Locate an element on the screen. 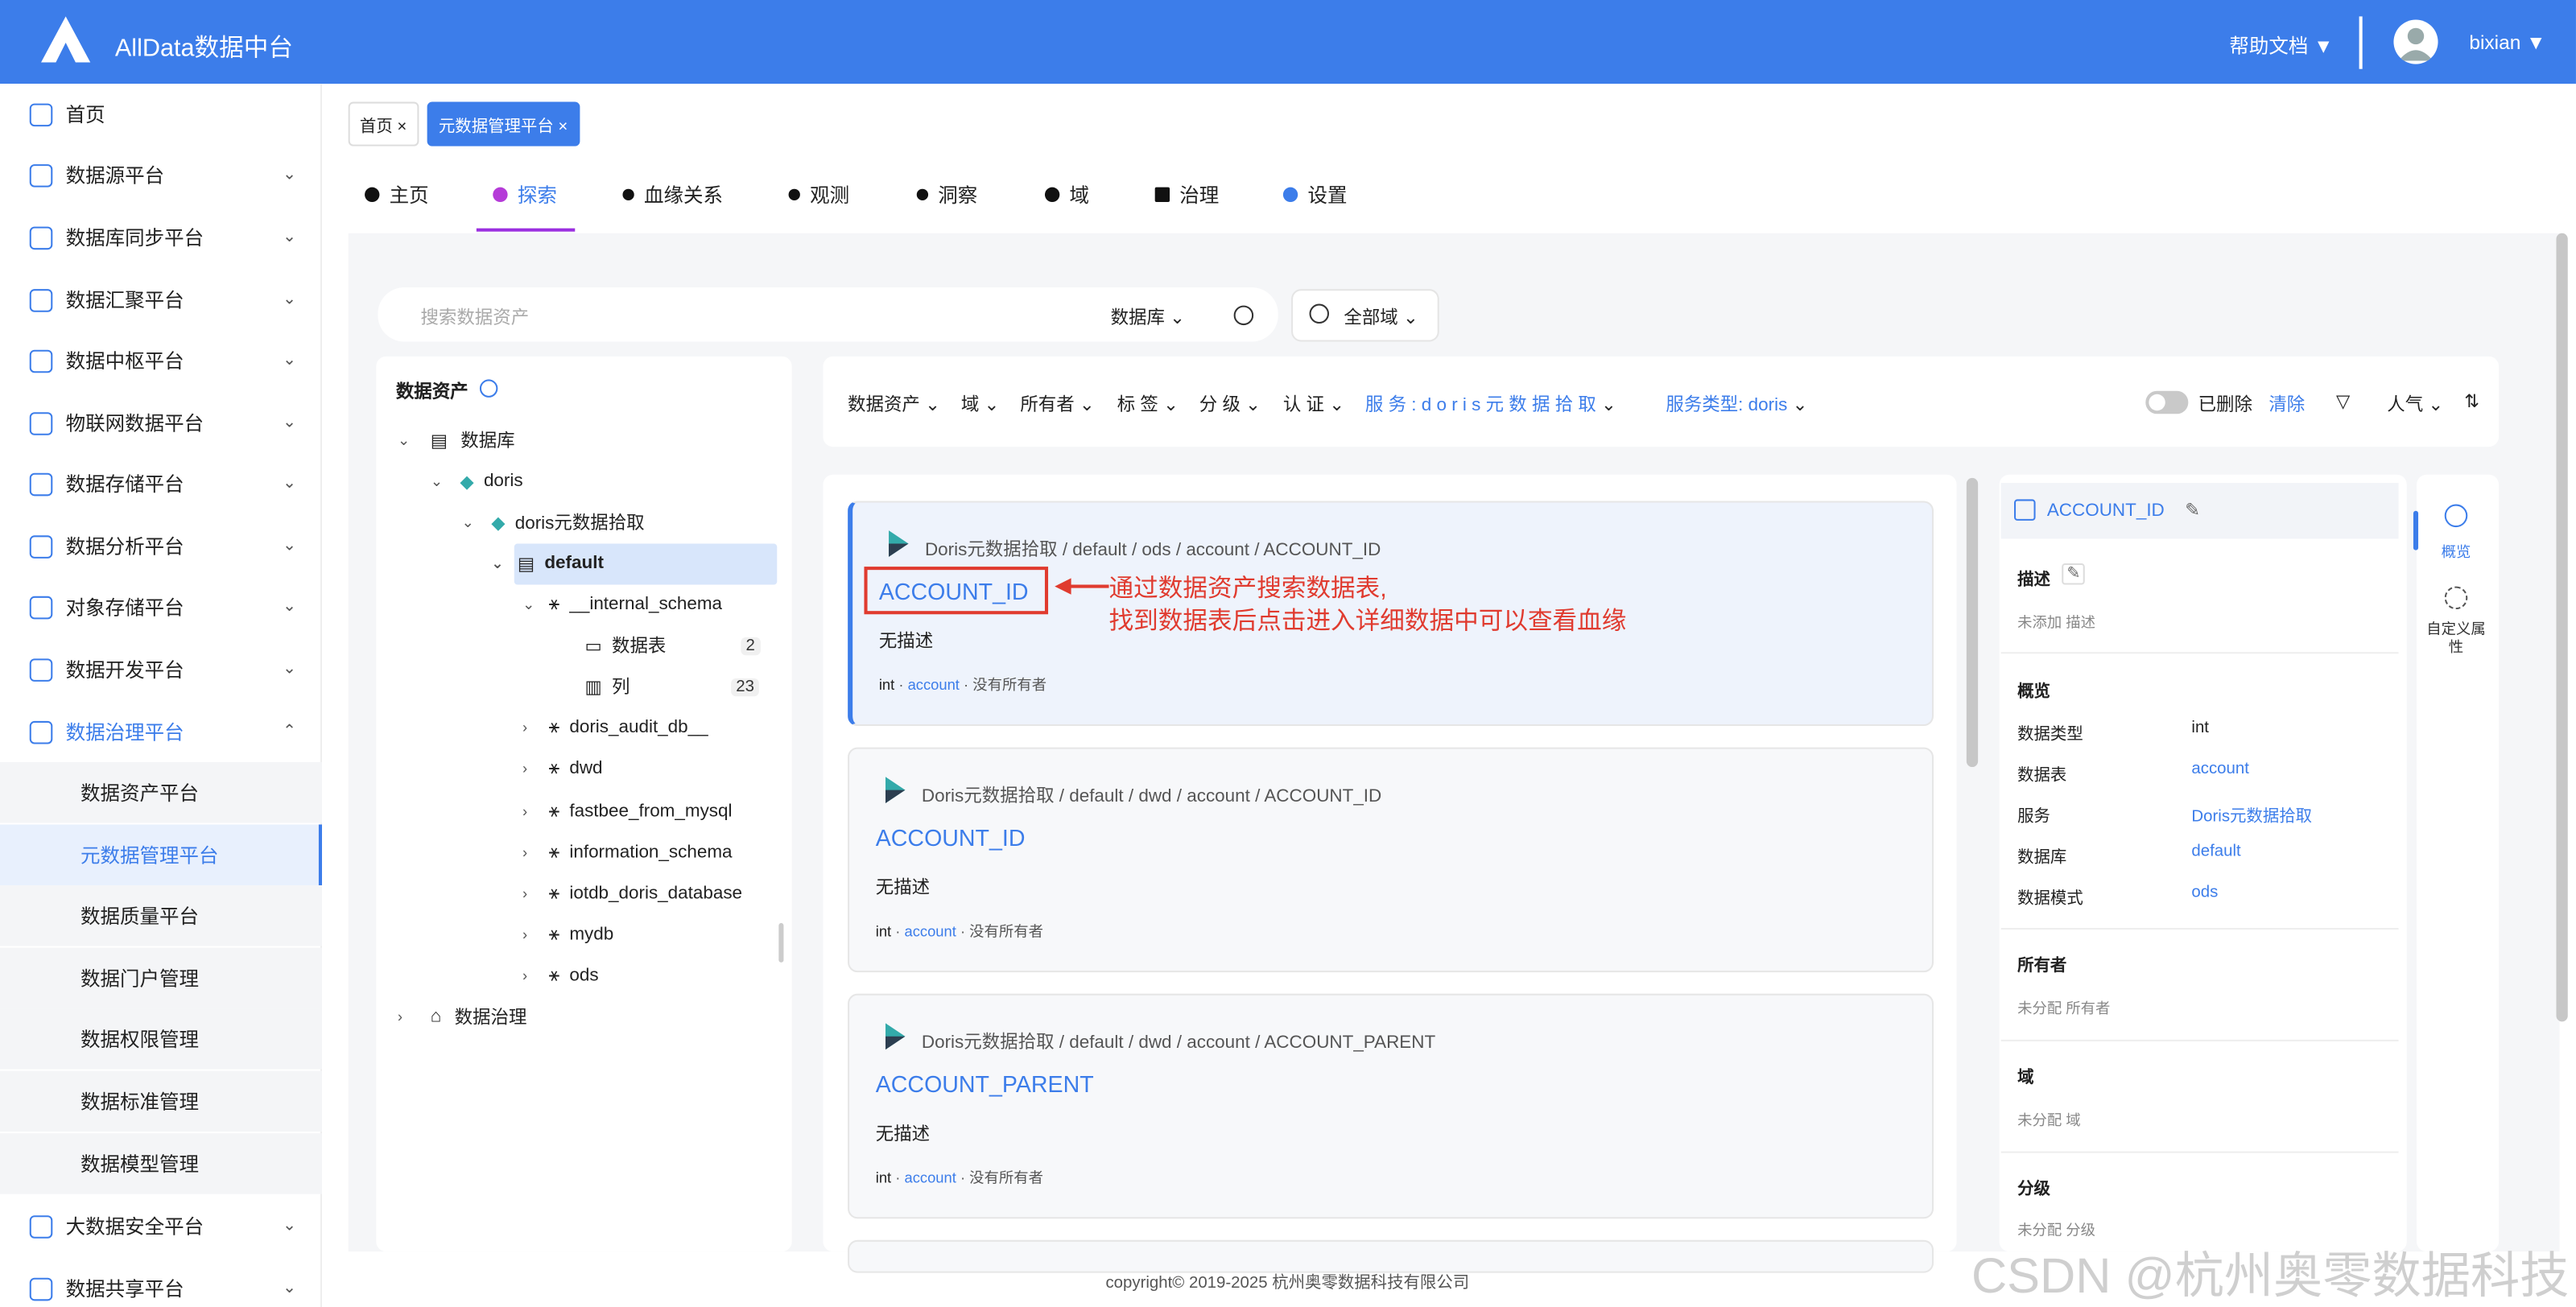 The height and width of the screenshot is (1307, 2576). tree-node-ods: › ⚹ ods is located at coordinates (560, 976).